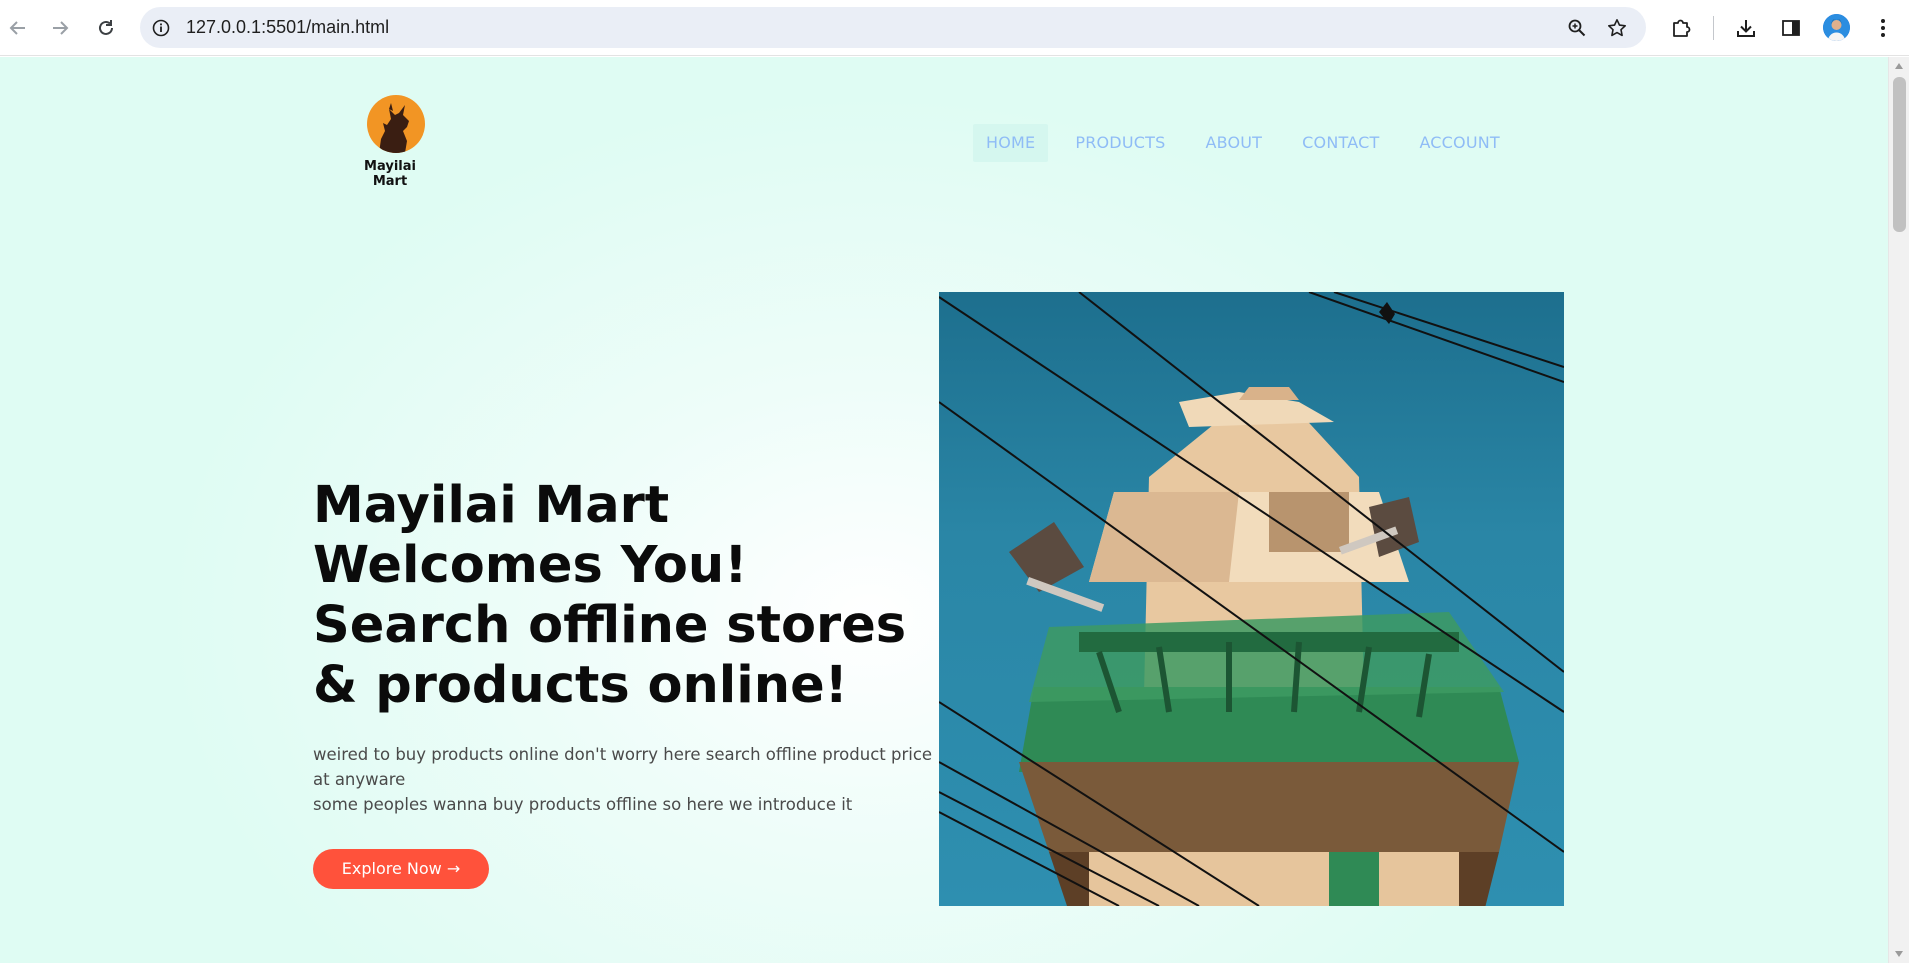  What do you see at coordinates (1011, 143) in the screenshot?
I see `nav-home: HOME` at bounding box center [1011, 143].